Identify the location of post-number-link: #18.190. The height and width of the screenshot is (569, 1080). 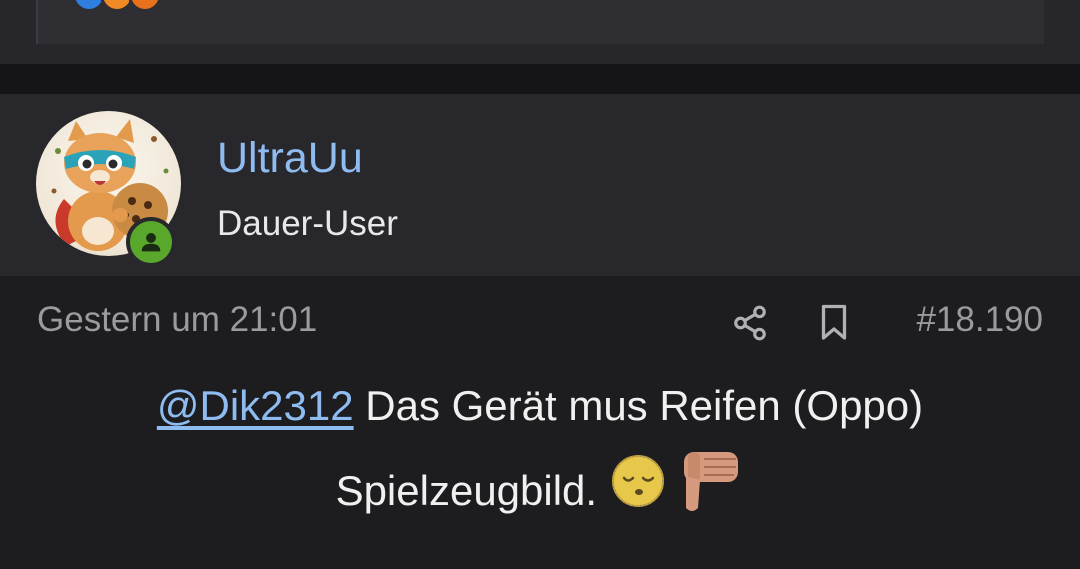
(979, 320).